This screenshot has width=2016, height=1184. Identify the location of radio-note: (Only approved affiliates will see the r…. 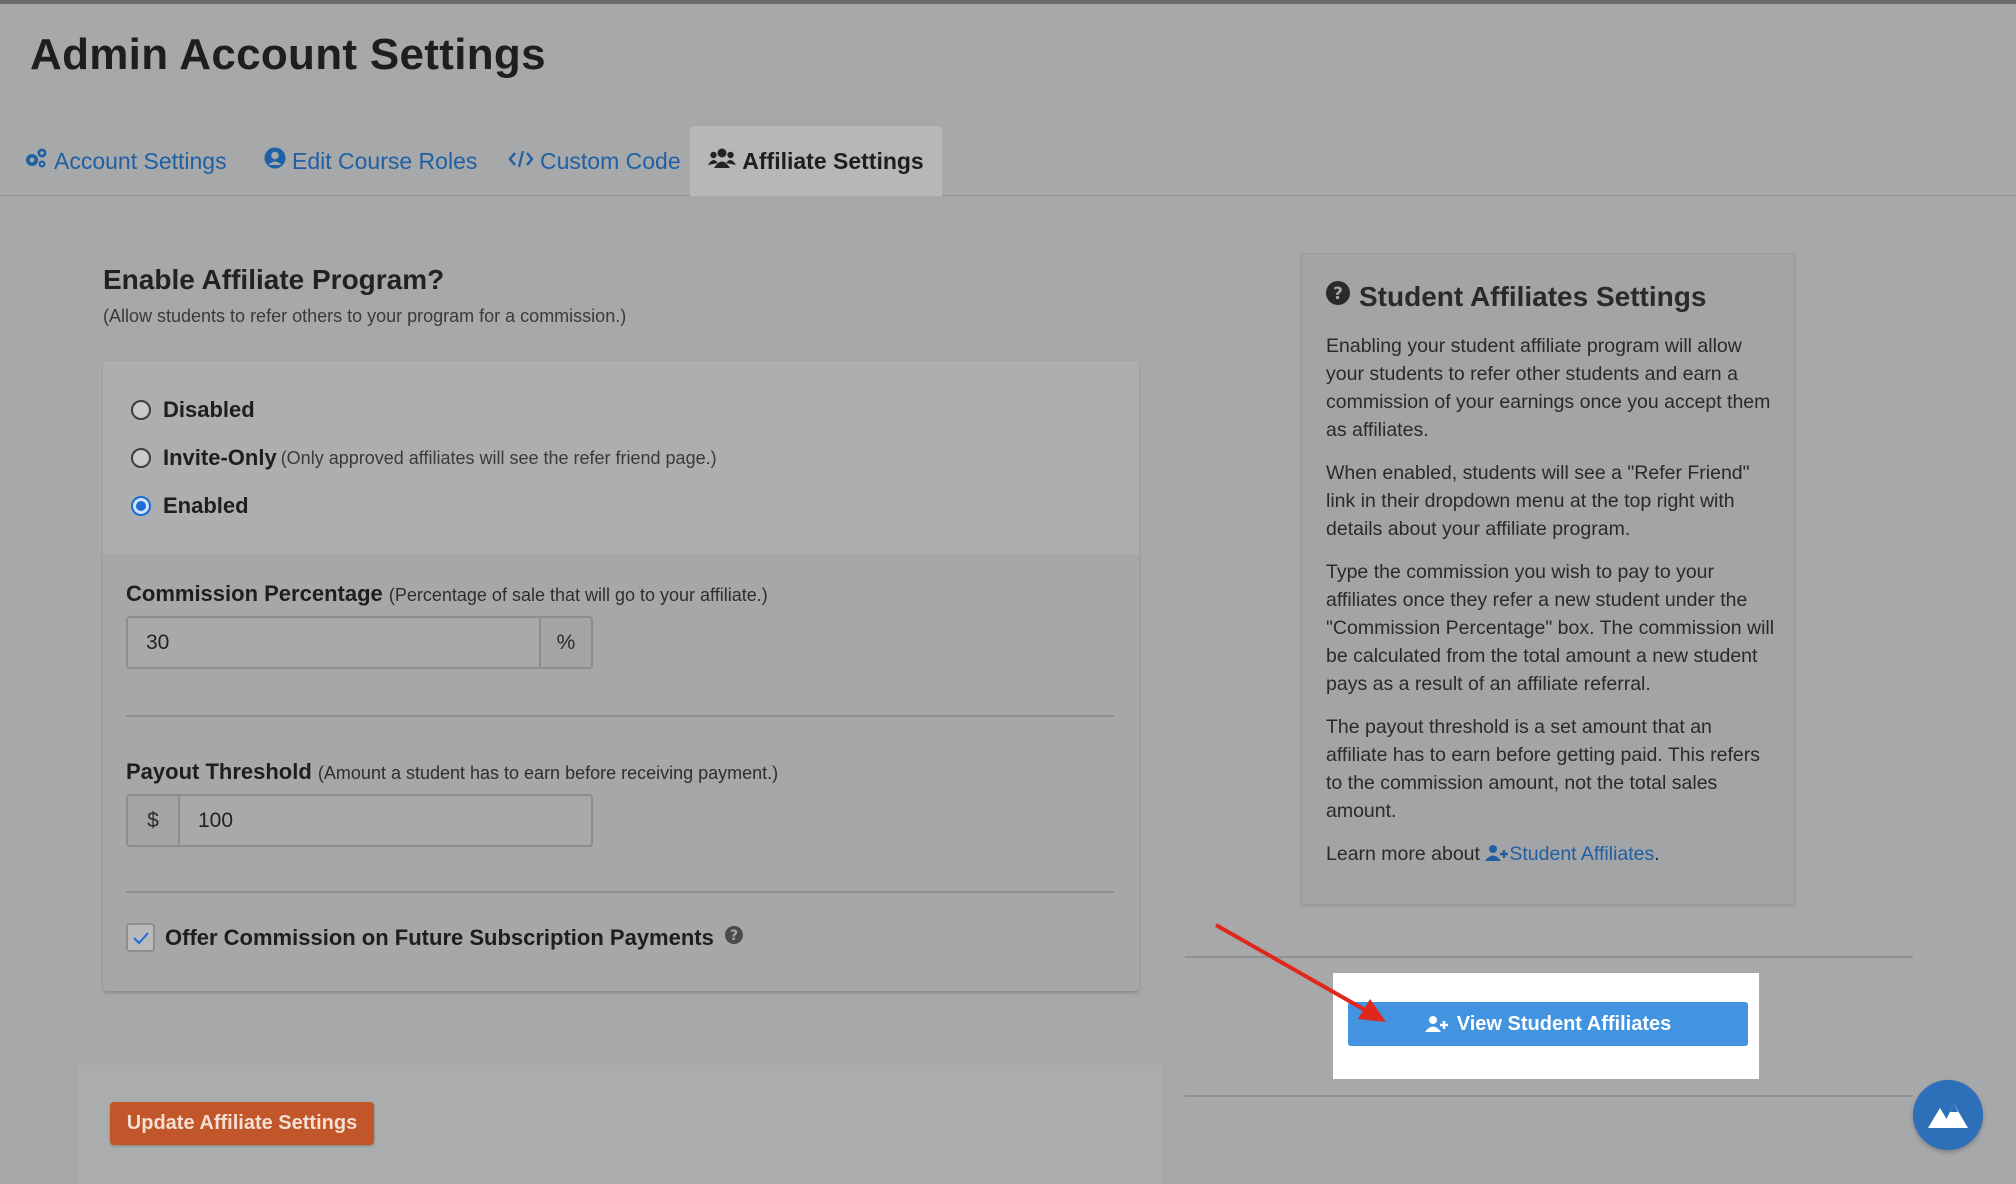
(498, 457).